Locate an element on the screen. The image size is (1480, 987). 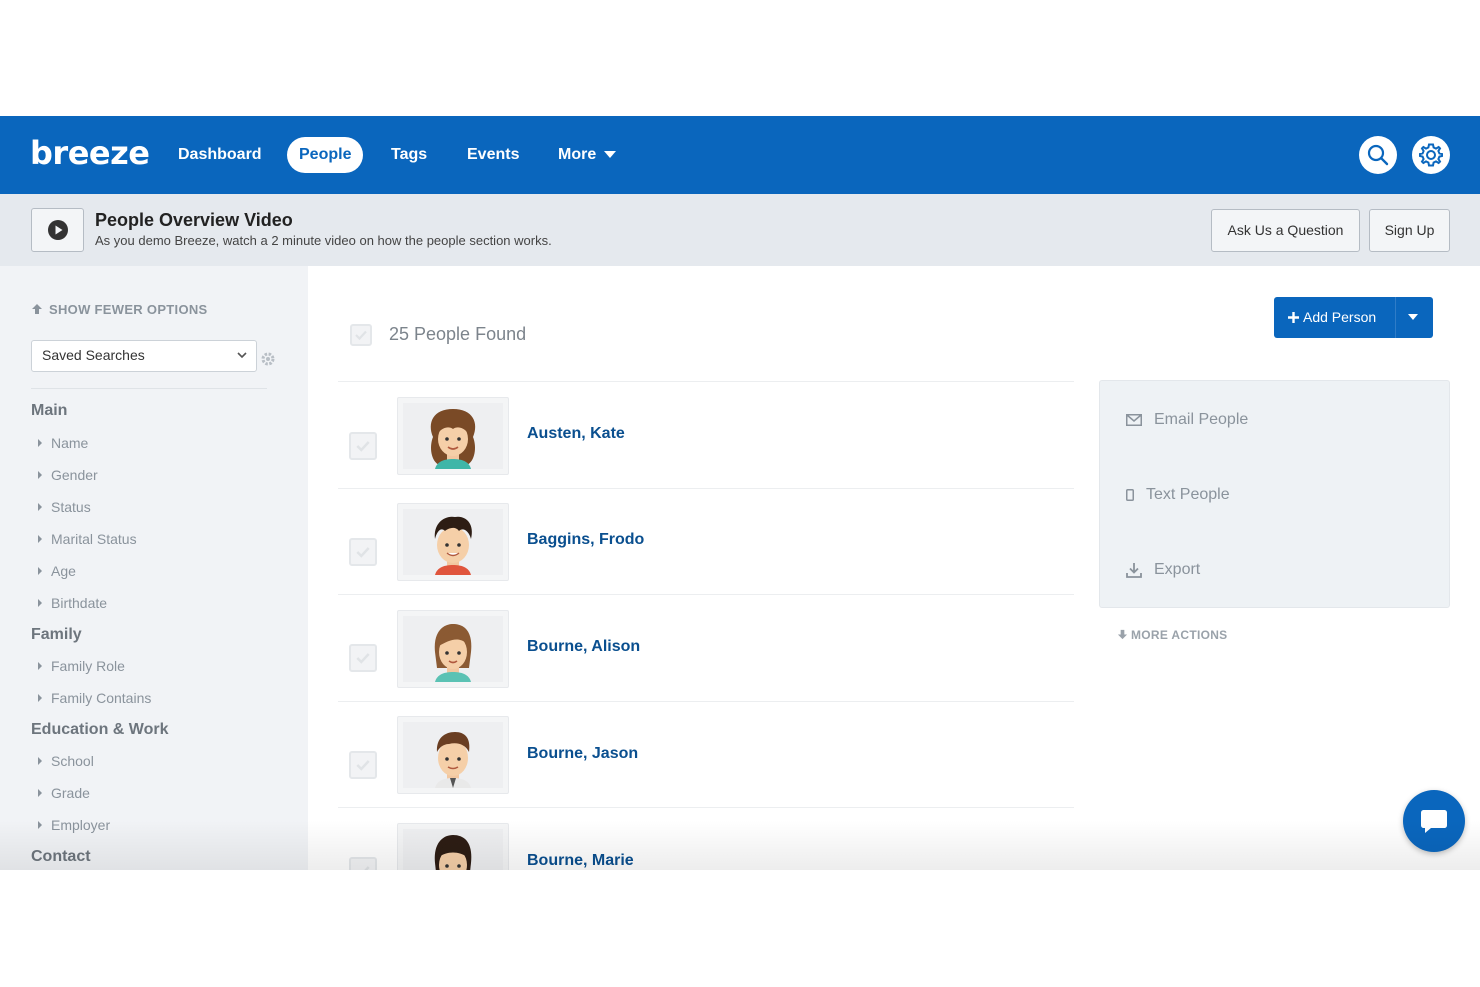
filter-status: Status is located at coordinates (64, 507).